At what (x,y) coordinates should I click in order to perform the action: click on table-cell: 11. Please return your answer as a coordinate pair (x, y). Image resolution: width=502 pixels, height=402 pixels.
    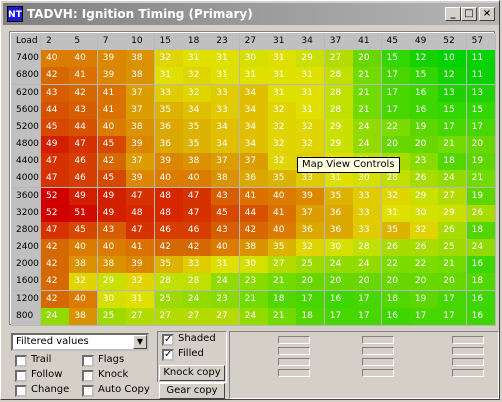
    Looking at the image, I should click on (481, 59).